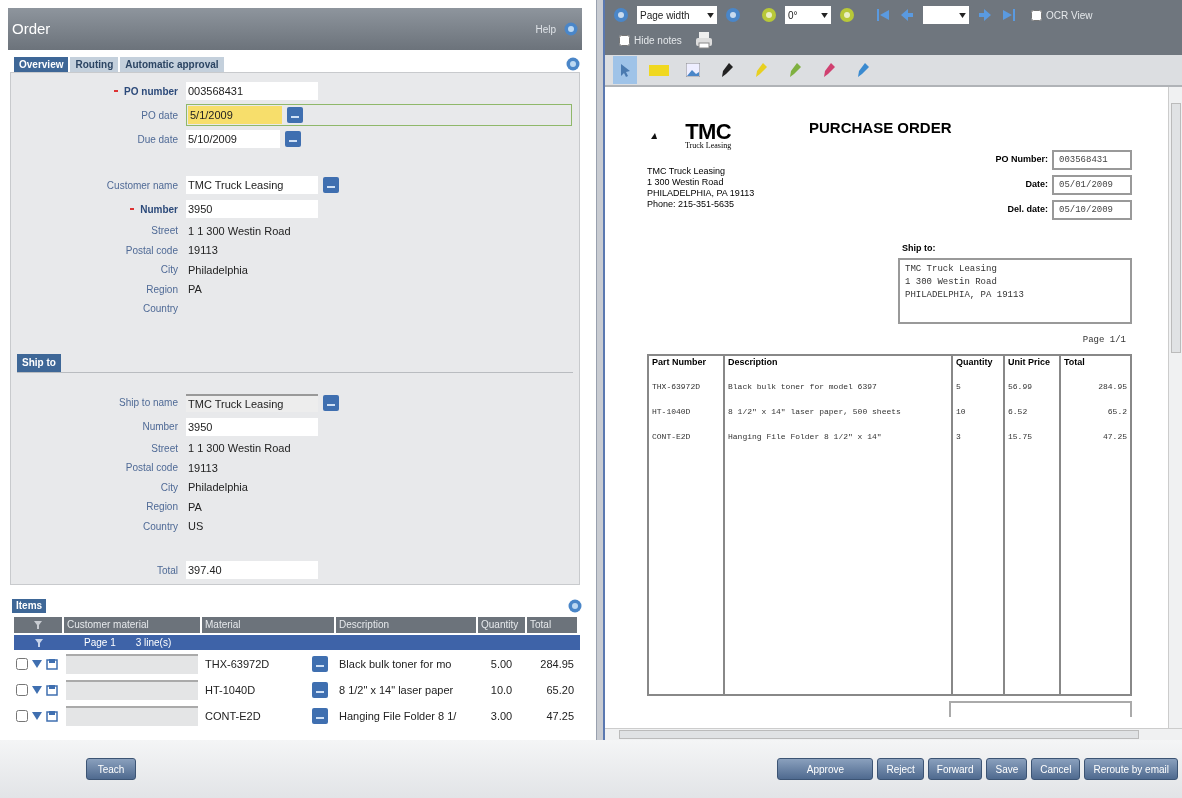 The height and width of the screenshot is (798, 1182). Describe the element at coordinates (654, 136) in the screenshot. I see `logo-icon` at that location.